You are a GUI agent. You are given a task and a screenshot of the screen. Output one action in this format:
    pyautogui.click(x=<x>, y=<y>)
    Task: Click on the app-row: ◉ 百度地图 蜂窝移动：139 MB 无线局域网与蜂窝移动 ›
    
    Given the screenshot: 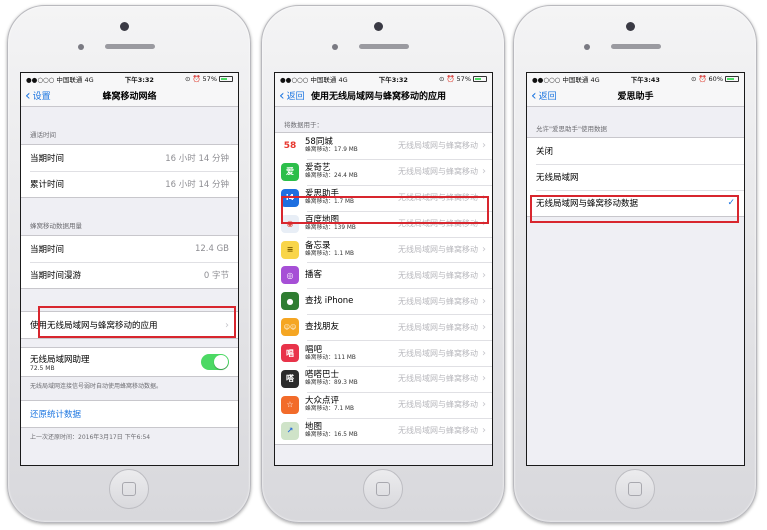 What is the action you would take?
    pyautogui.click(x=383, y=223)
    